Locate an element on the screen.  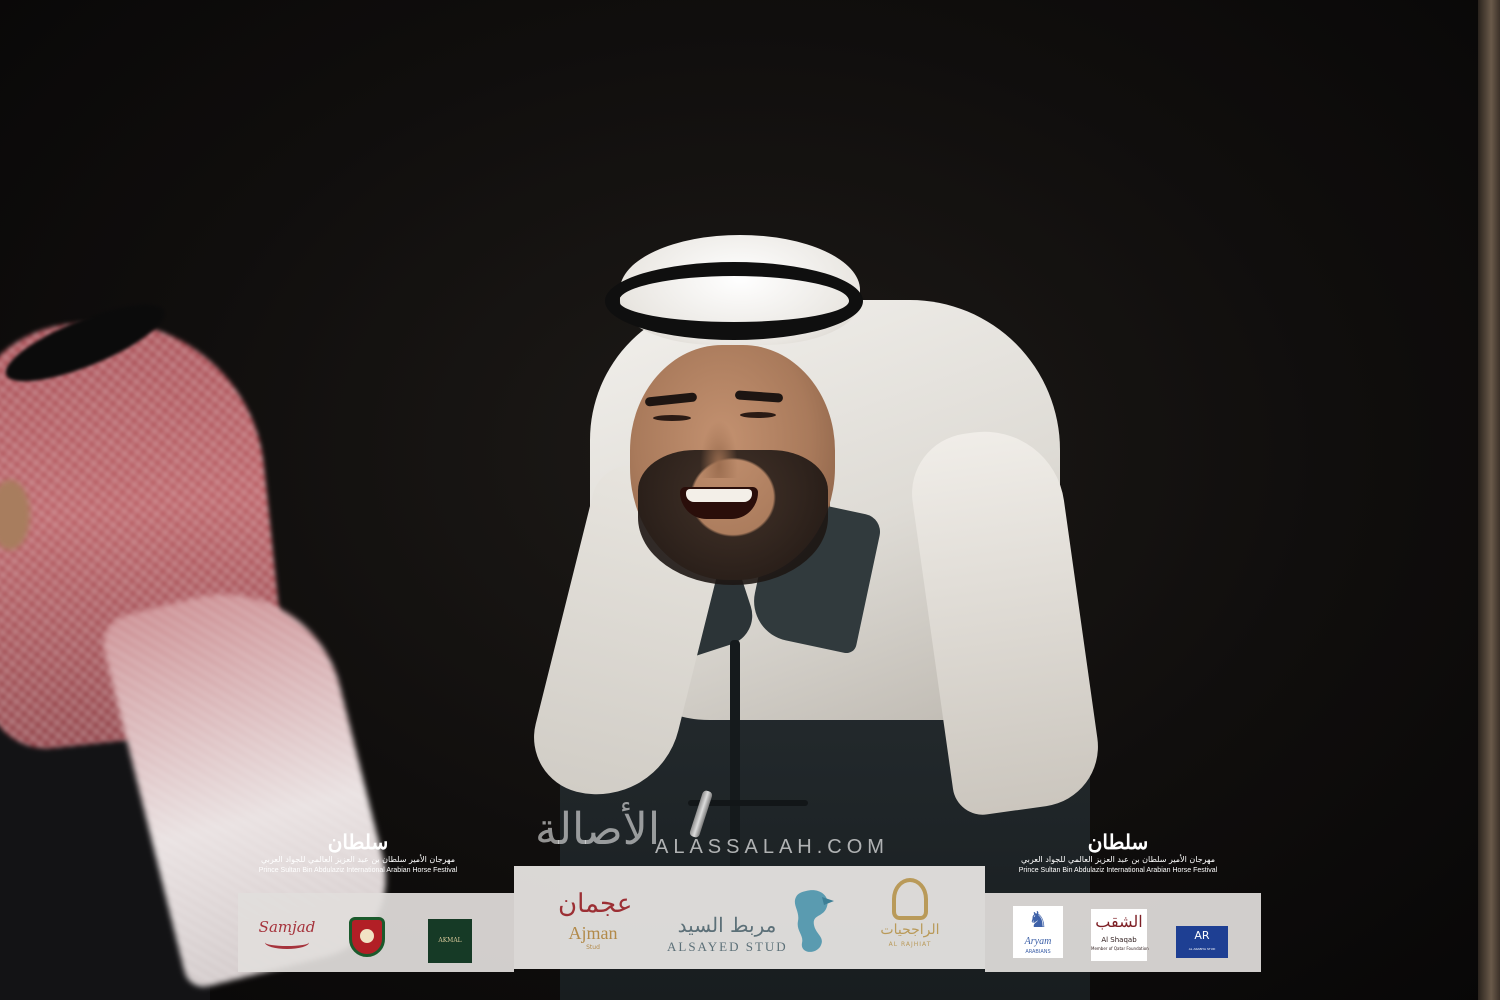
right-eye is located at coordinates (758, 415).